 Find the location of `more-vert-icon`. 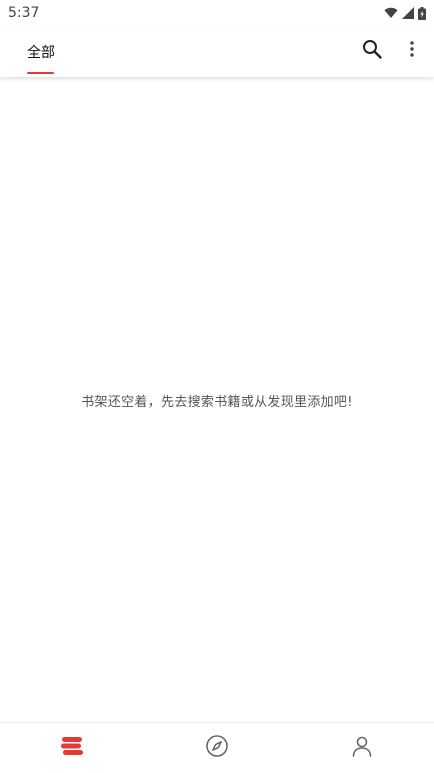

more-vert-icon is located at coordinates (412, 51).